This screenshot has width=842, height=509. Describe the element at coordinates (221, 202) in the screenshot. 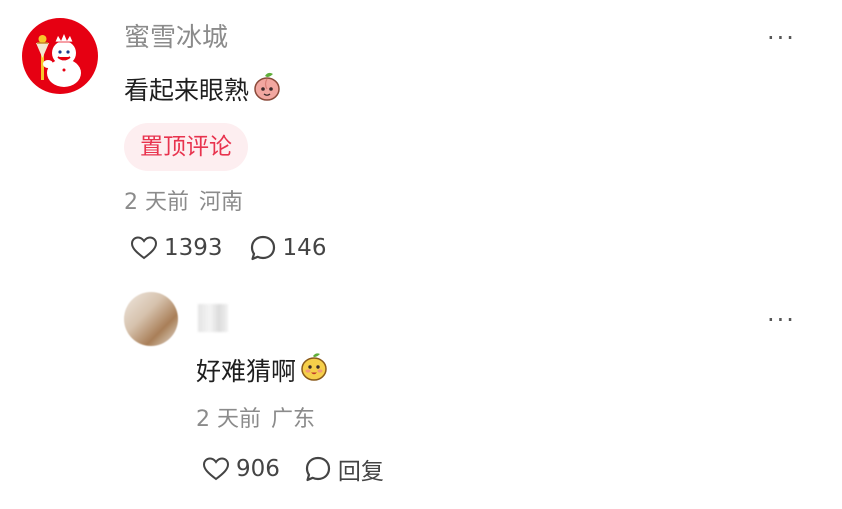

I see `comment-location: 河南` at that location.